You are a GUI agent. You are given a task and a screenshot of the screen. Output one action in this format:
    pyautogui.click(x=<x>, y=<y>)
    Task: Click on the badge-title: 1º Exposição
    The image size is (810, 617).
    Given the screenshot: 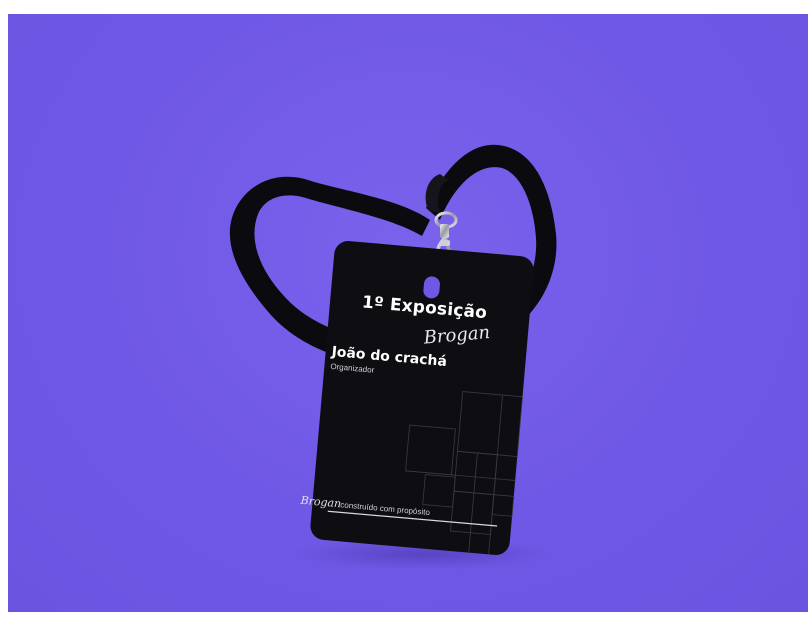 What is the action you would take?
    pyautogui.click(x=424, y=308)
    